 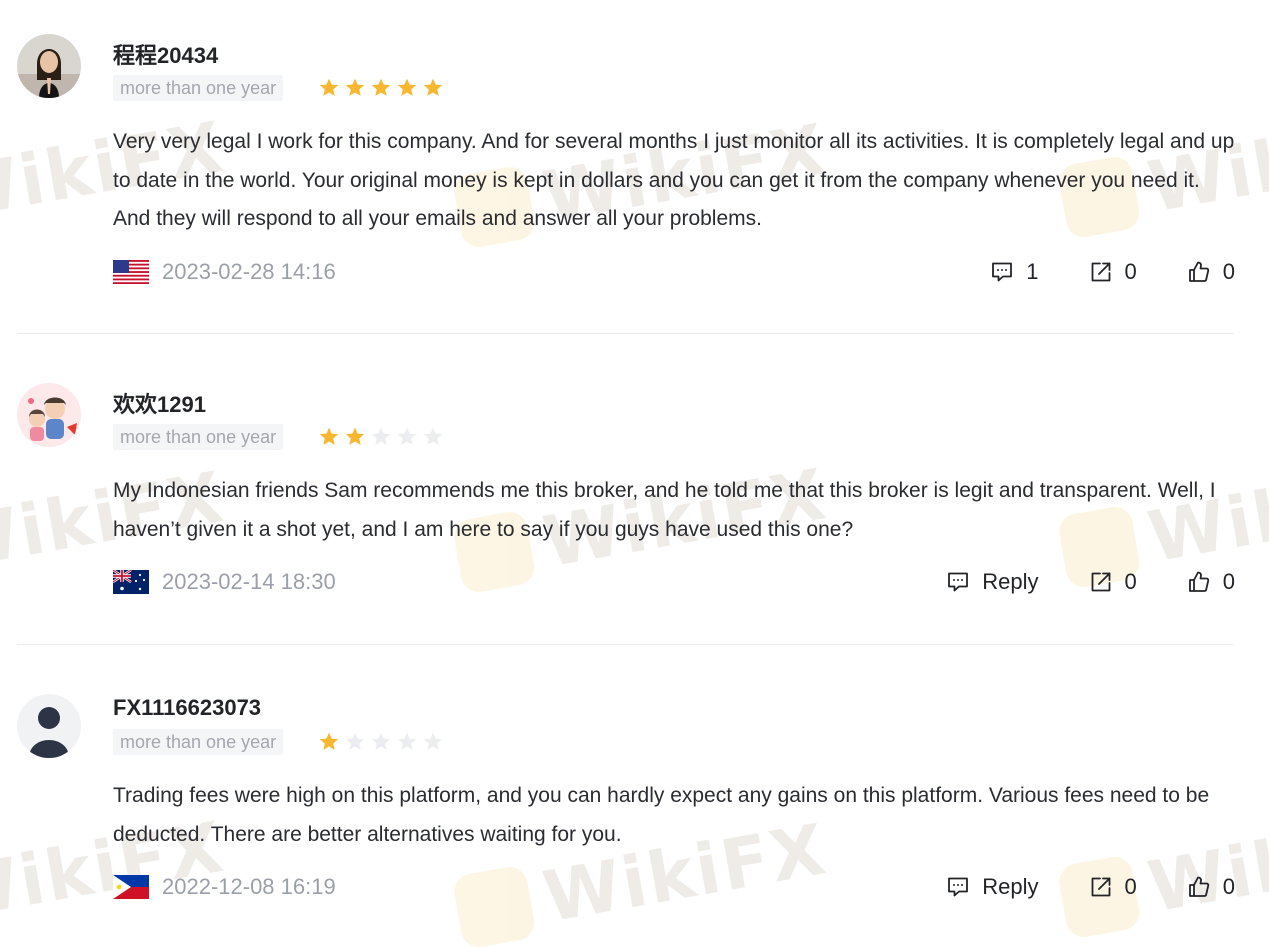 What do you see at coordinates (1014, 272) in the screenshot?
I see `reply-button: 1` at bounding box center [1014, 272].